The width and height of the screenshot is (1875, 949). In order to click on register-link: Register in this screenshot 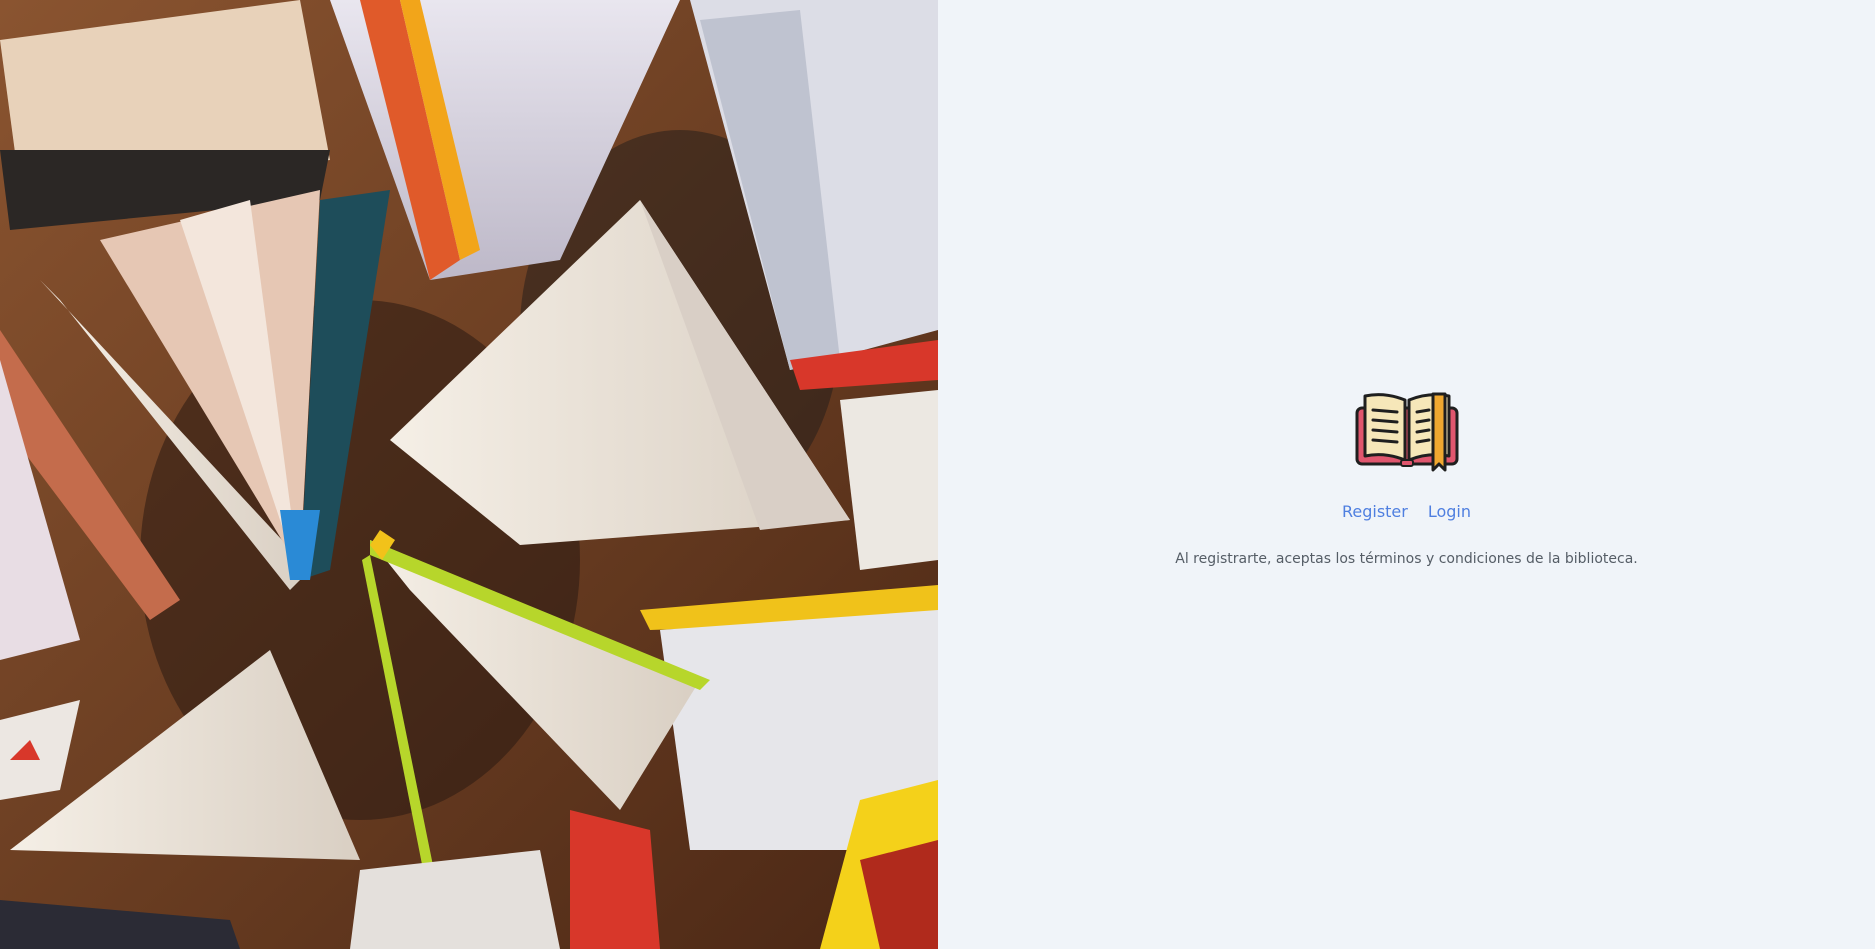, I will do `click(1375, 511)`.